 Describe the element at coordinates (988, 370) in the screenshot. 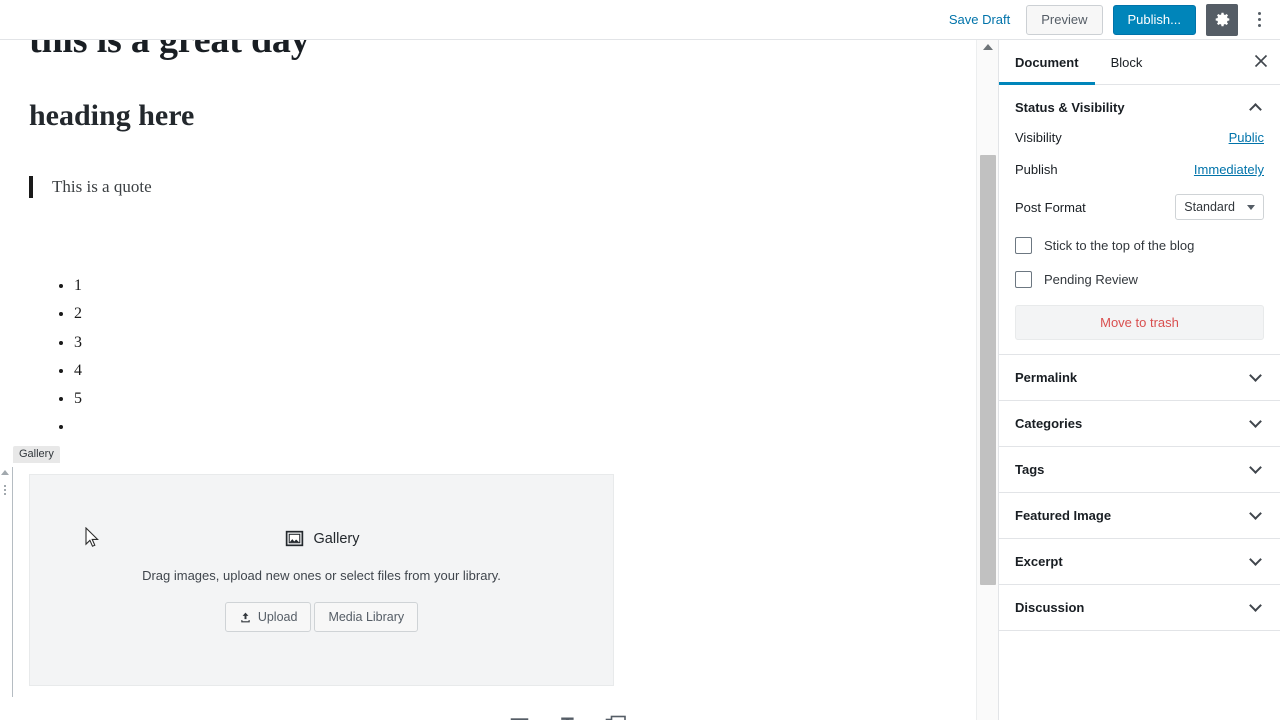

I see `scrollbar-thumb` at that location.